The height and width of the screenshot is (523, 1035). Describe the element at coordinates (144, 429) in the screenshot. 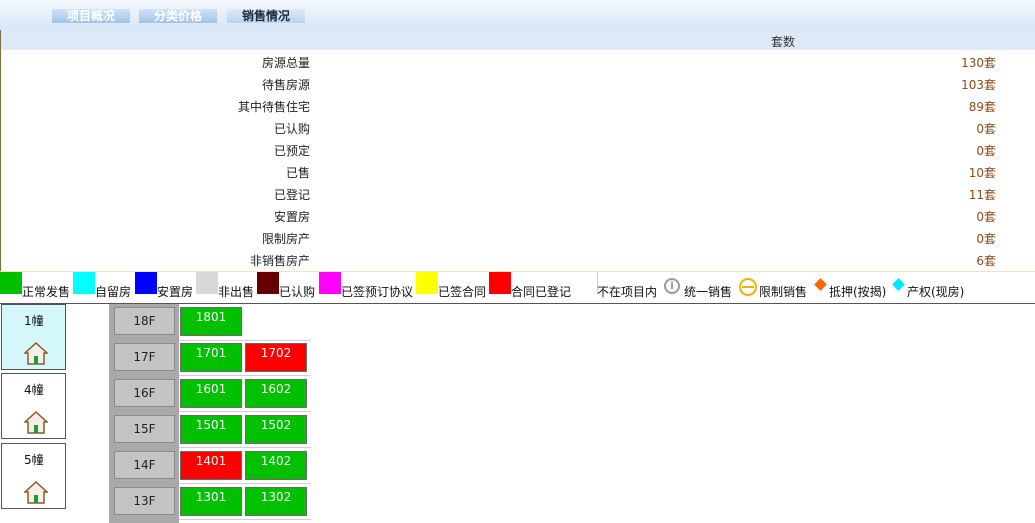

I see `floor-label-15f: 15F` at that location.